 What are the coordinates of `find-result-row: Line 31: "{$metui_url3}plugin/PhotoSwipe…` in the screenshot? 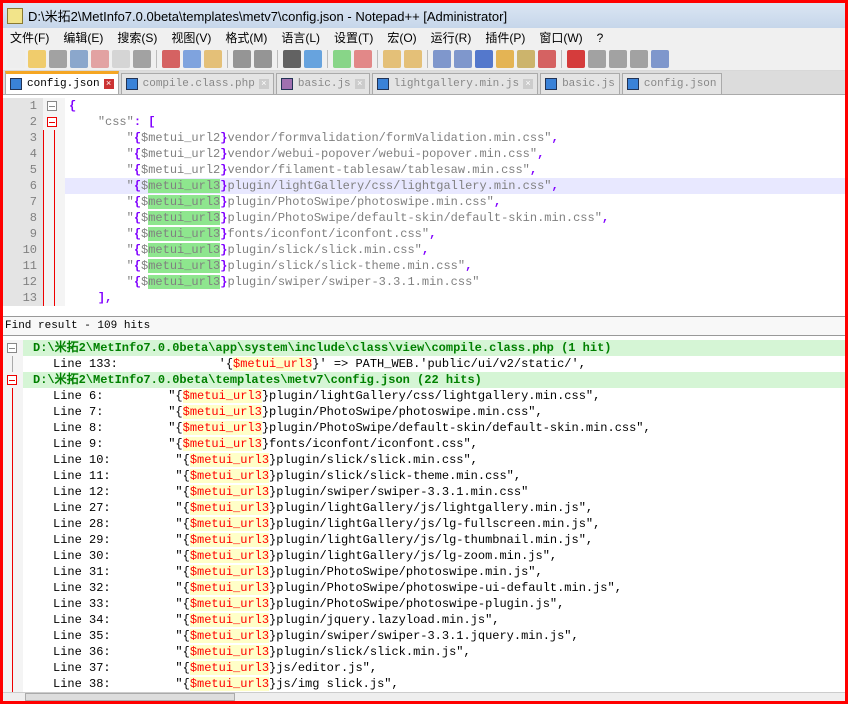 It's located at (424, 572).